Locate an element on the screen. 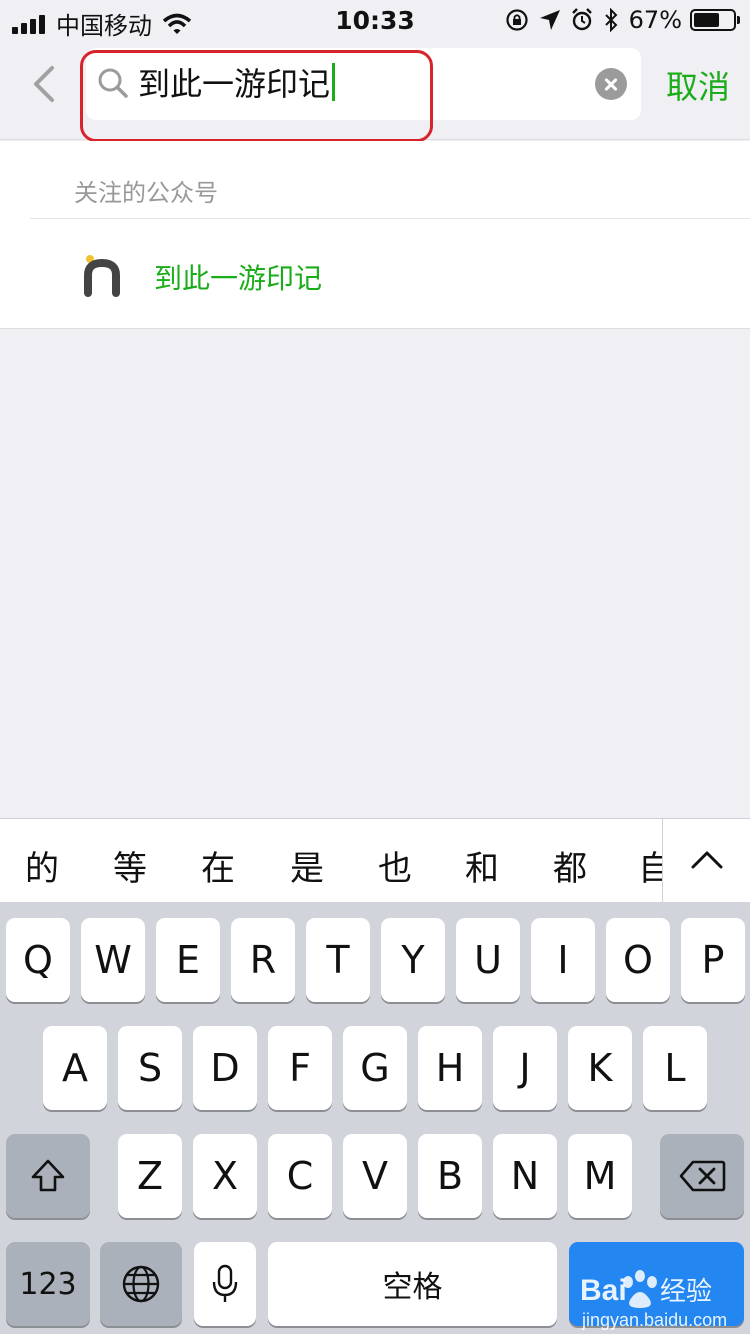 This screenshot has width=750, height=1334. alarm-icon is located at coordinates (581, 19).